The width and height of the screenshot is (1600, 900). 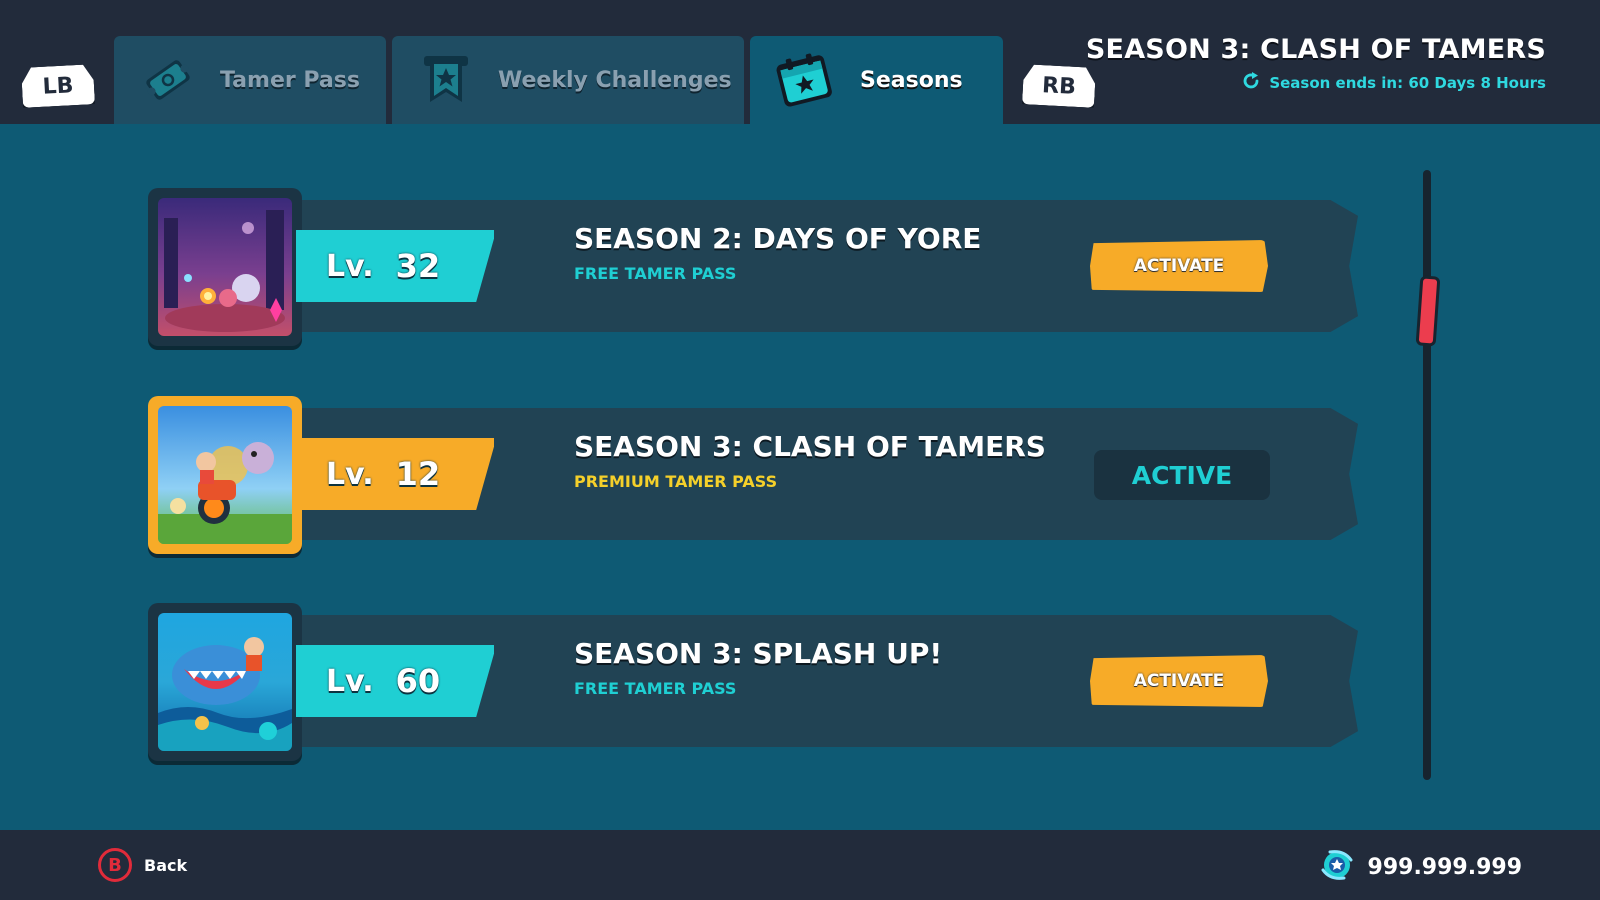 I want to click on season-name: SEASON 2: DAYS OF YORE, so click(x=778, y=238).